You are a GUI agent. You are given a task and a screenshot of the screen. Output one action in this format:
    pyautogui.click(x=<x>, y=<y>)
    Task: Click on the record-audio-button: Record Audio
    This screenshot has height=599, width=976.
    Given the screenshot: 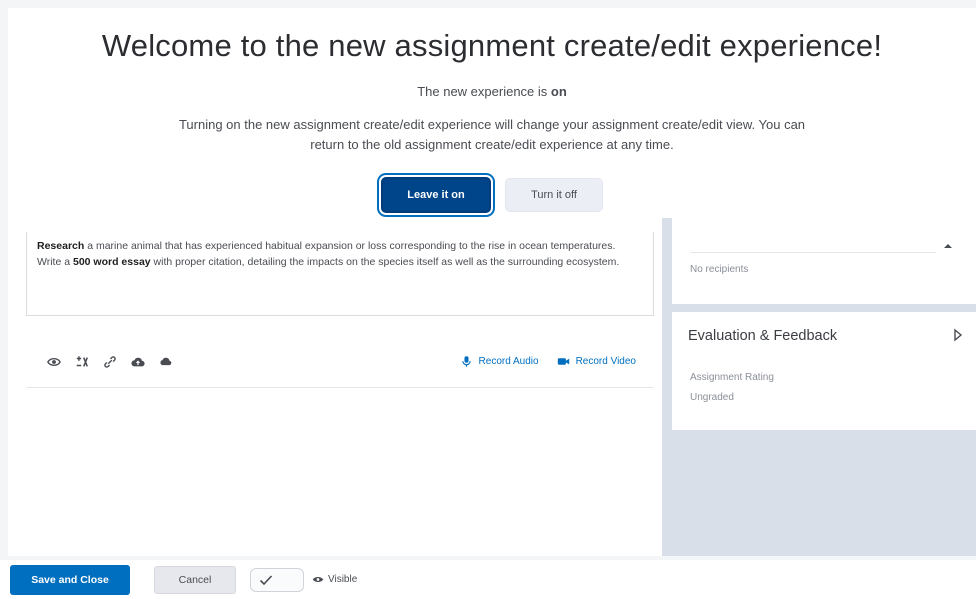 What is the action you would take?
    pyautogui.click(x=499, y=361)
    